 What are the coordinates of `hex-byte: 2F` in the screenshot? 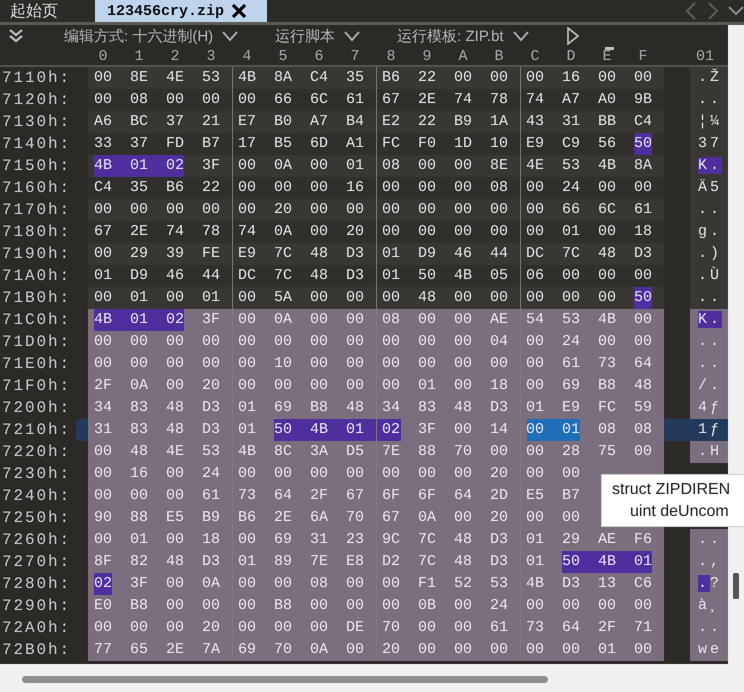 It's located at (322, 496).